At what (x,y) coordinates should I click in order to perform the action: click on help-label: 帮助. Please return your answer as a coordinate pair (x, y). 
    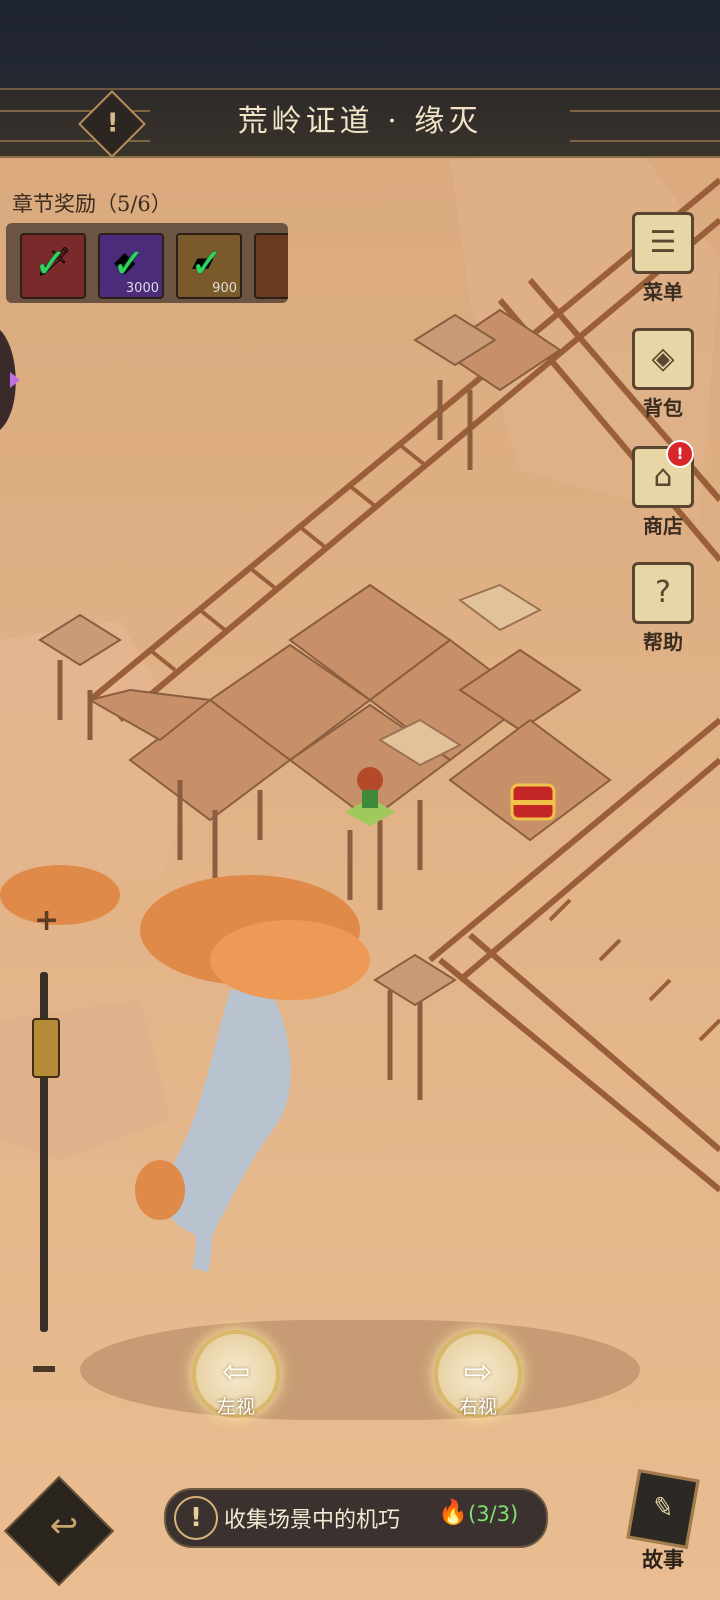
    Looking at the image, I should click on (663, 642).